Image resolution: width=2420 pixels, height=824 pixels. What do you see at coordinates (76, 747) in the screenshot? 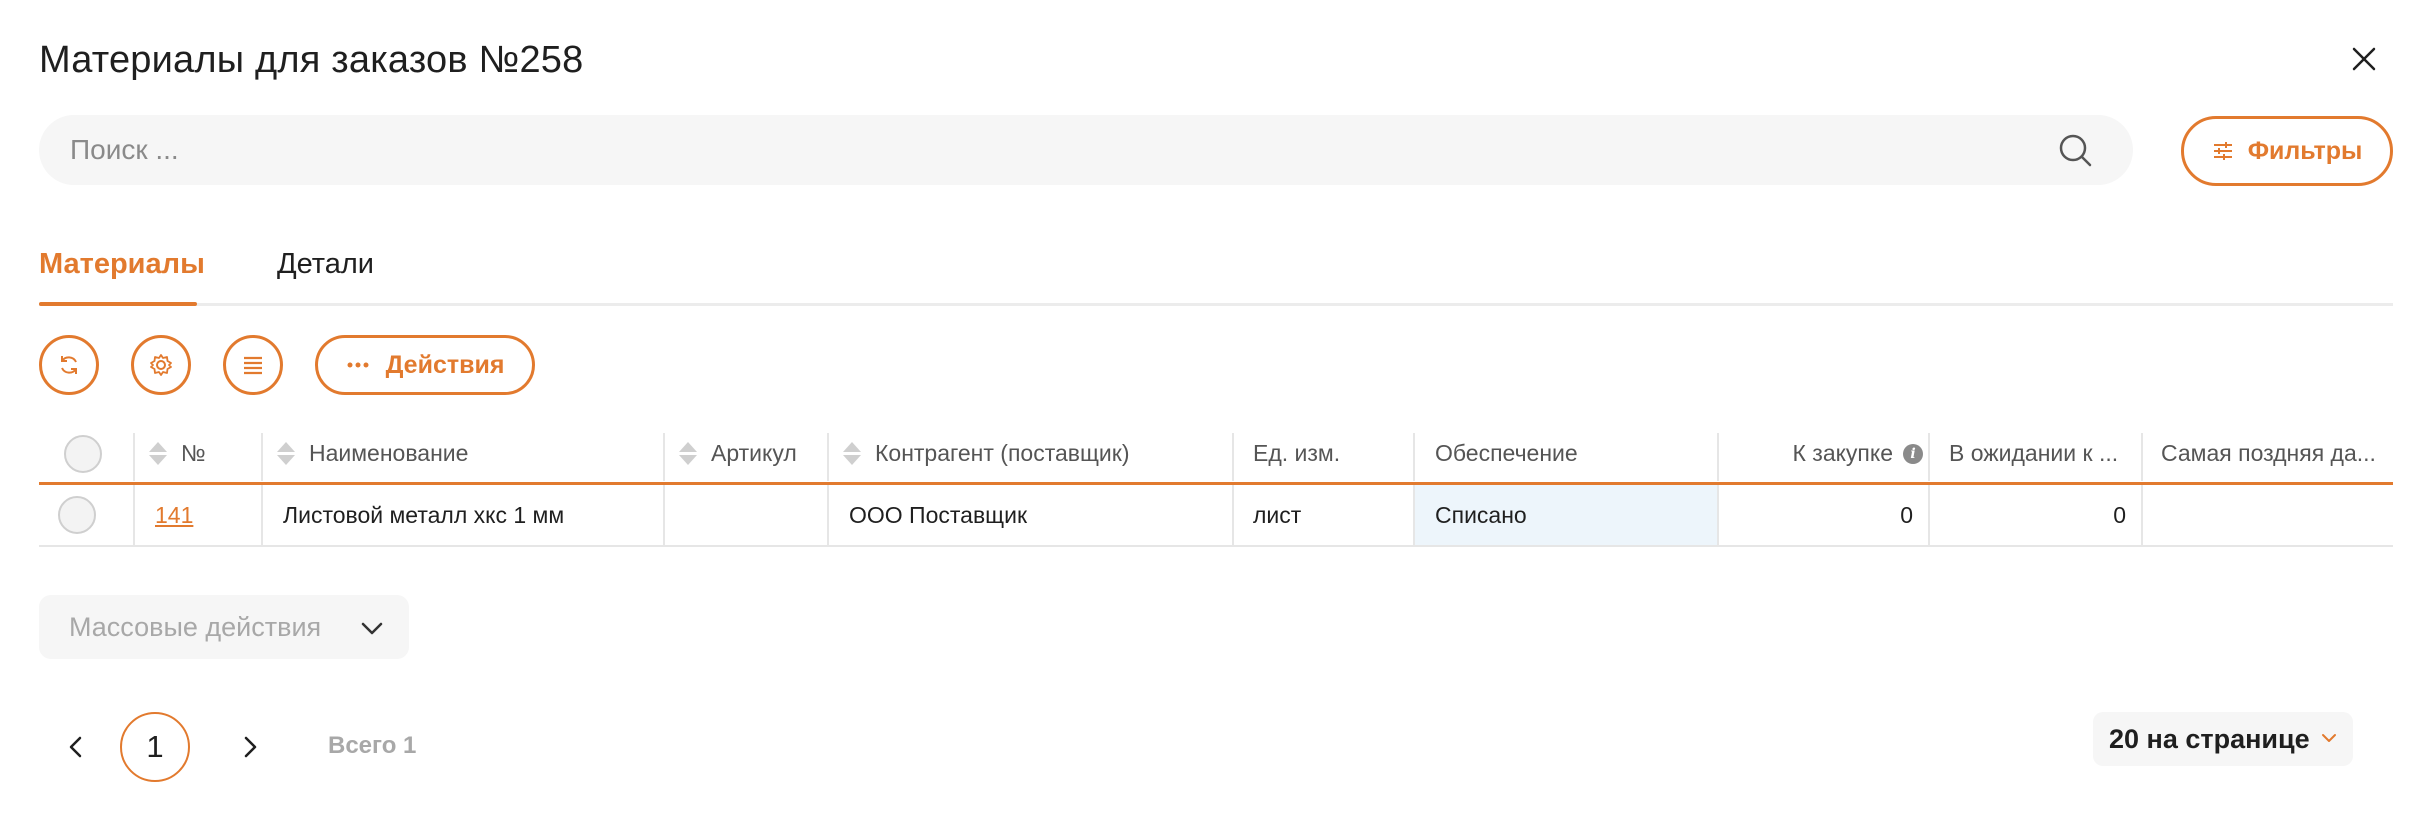
I see `chevron-left-icon` at bounding box center [76, 747].